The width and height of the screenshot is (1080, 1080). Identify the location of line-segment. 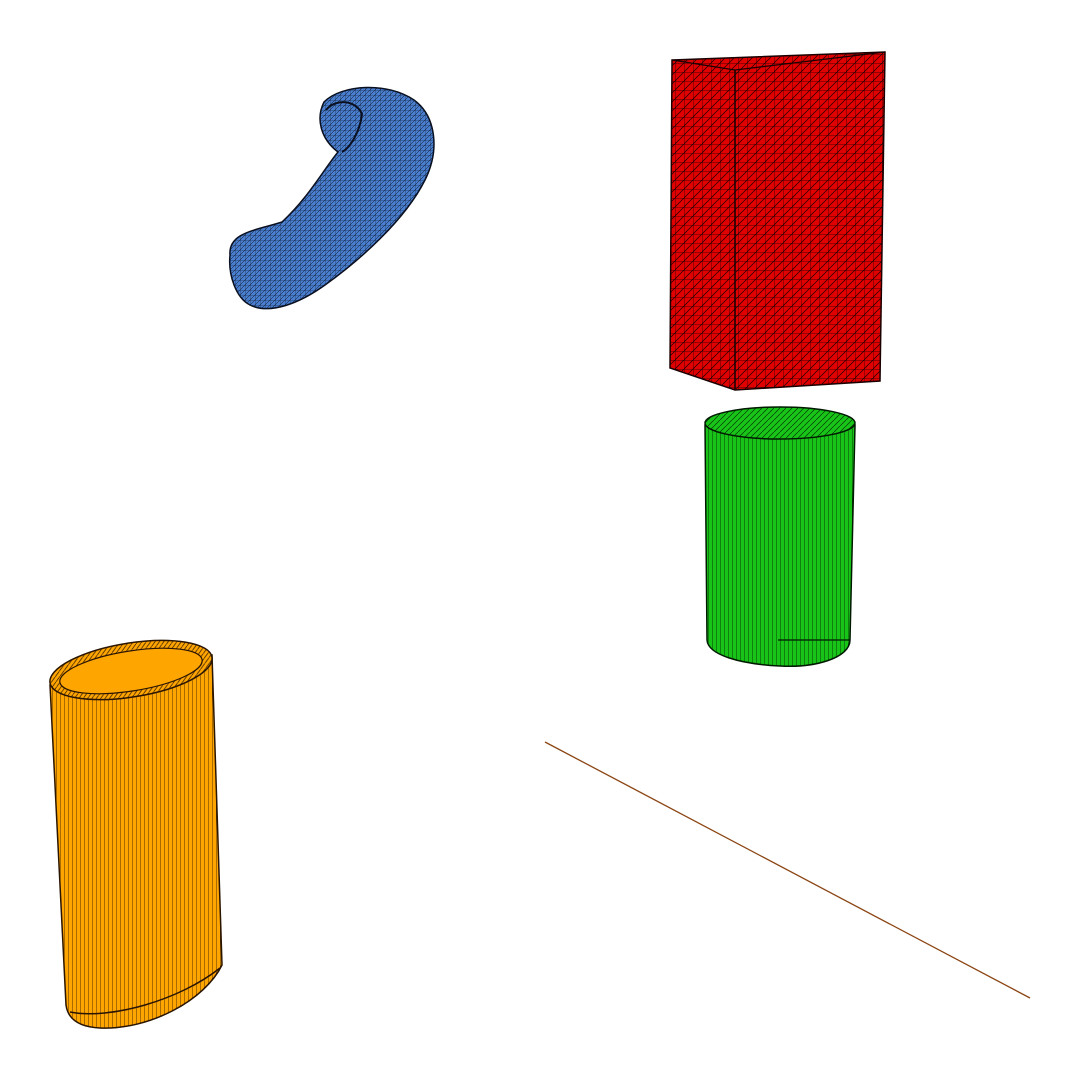
(787, 870).